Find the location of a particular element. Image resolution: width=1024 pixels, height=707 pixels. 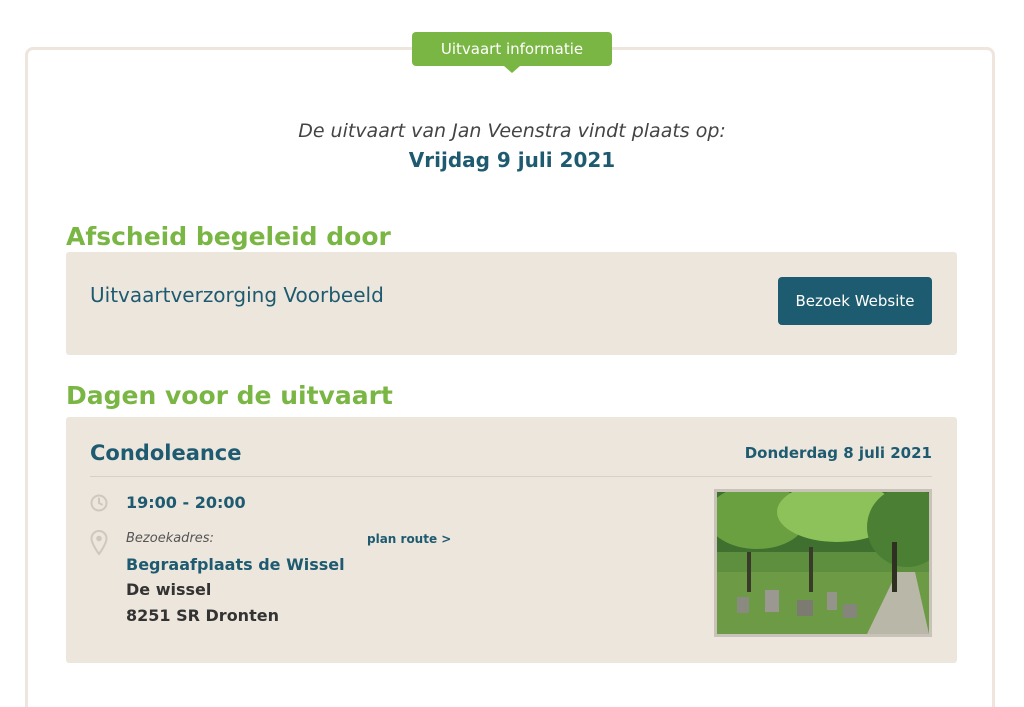

location-name-link: Begraafplaats de Wissel is located at coordinates (235, 564).